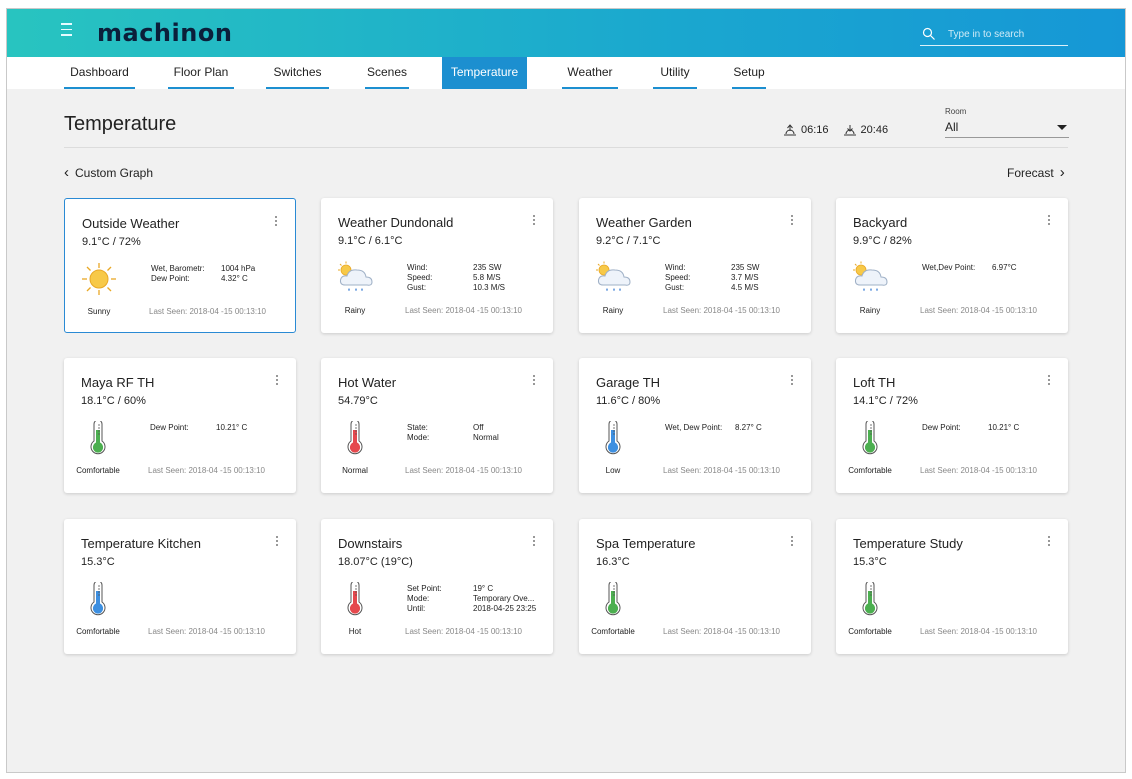 The height and width of the screenshot is (779, 1132). What do you see at coordinates (456, 268) in the screenshot?
I see `detail-row: Wind: 235 SW` at bounding box center [456, 268].